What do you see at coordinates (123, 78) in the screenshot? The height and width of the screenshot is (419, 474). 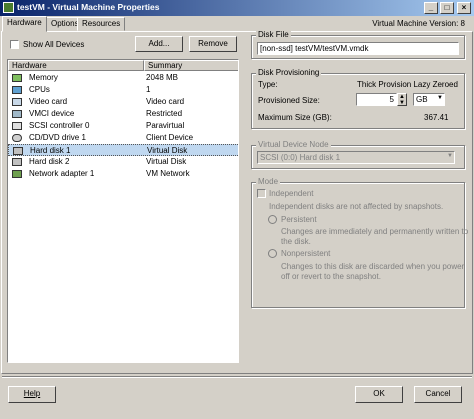 I see `table-row: Memory 2048 MB` at bounding box center [123, 78].